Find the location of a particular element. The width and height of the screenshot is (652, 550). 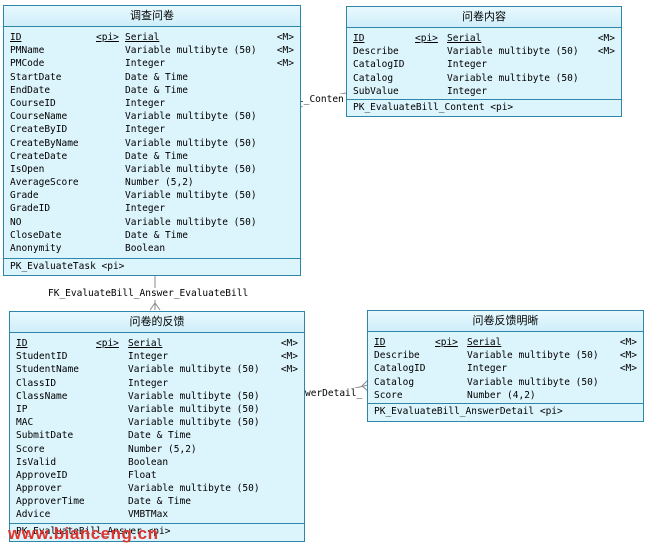

attribute-row: Advice VMBTMax is located at coordinates (157, 514).